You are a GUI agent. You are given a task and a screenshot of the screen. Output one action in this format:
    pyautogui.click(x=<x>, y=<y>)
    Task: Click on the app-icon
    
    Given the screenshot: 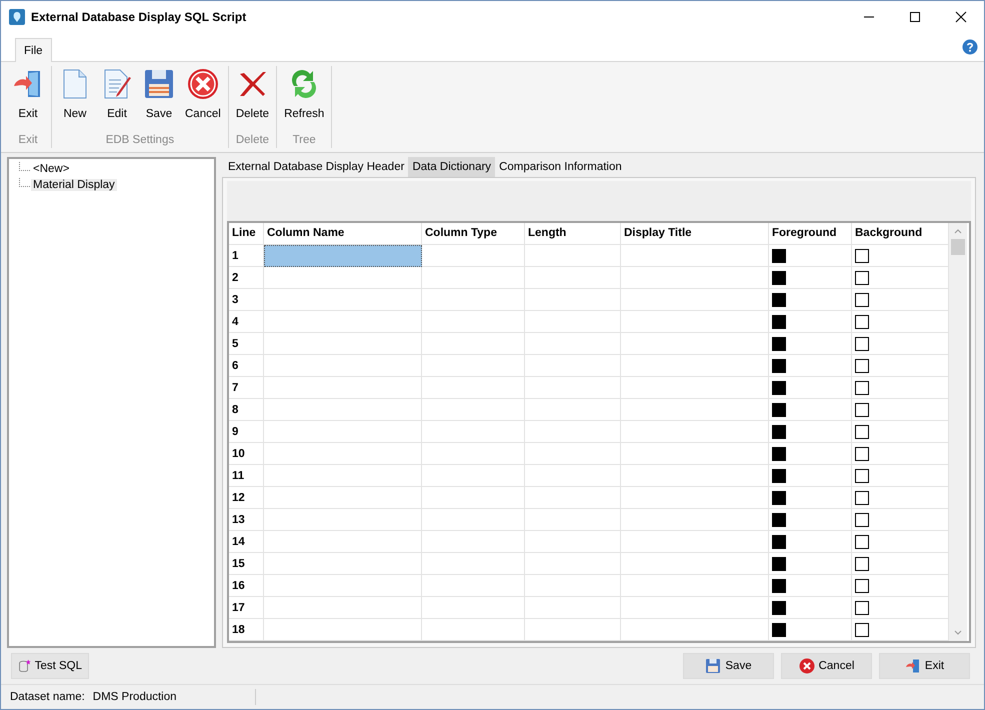 What is the action you would take?
    pyautogui.click(x=17, y=17)
    